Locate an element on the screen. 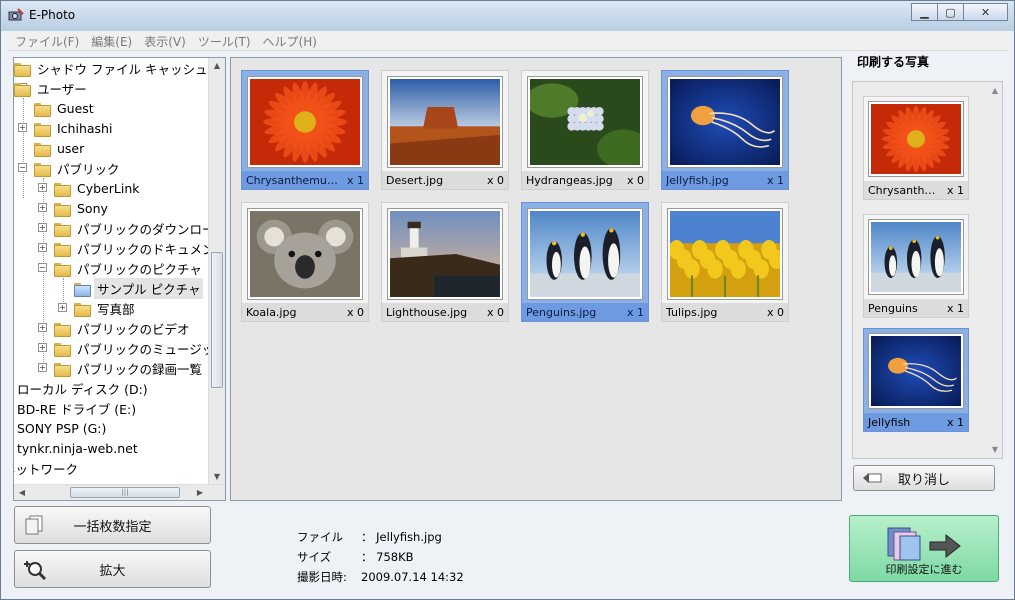  thumbnail-caption: Chrysanthemu… x 1 is located at coordinates (305, 180).